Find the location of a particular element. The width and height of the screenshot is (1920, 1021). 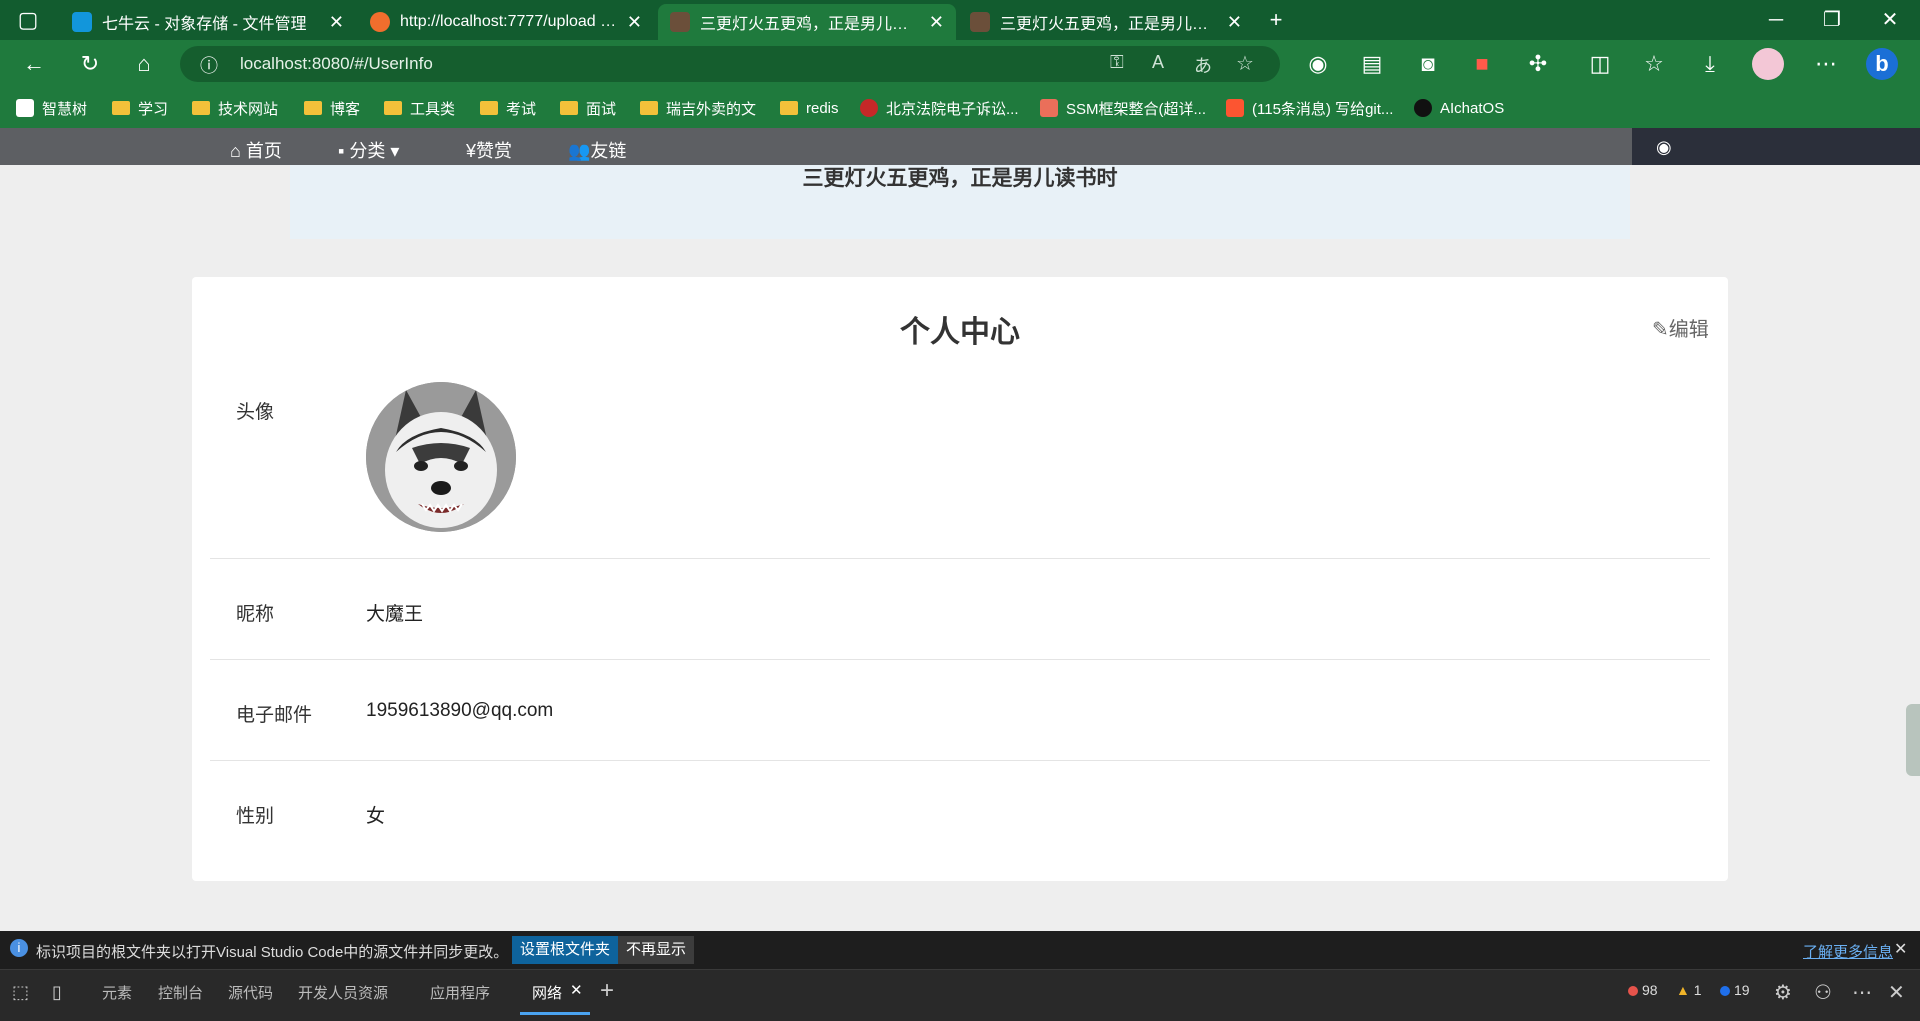

add-favorite-icon: ☆ is located at coordinates (1245, 63).